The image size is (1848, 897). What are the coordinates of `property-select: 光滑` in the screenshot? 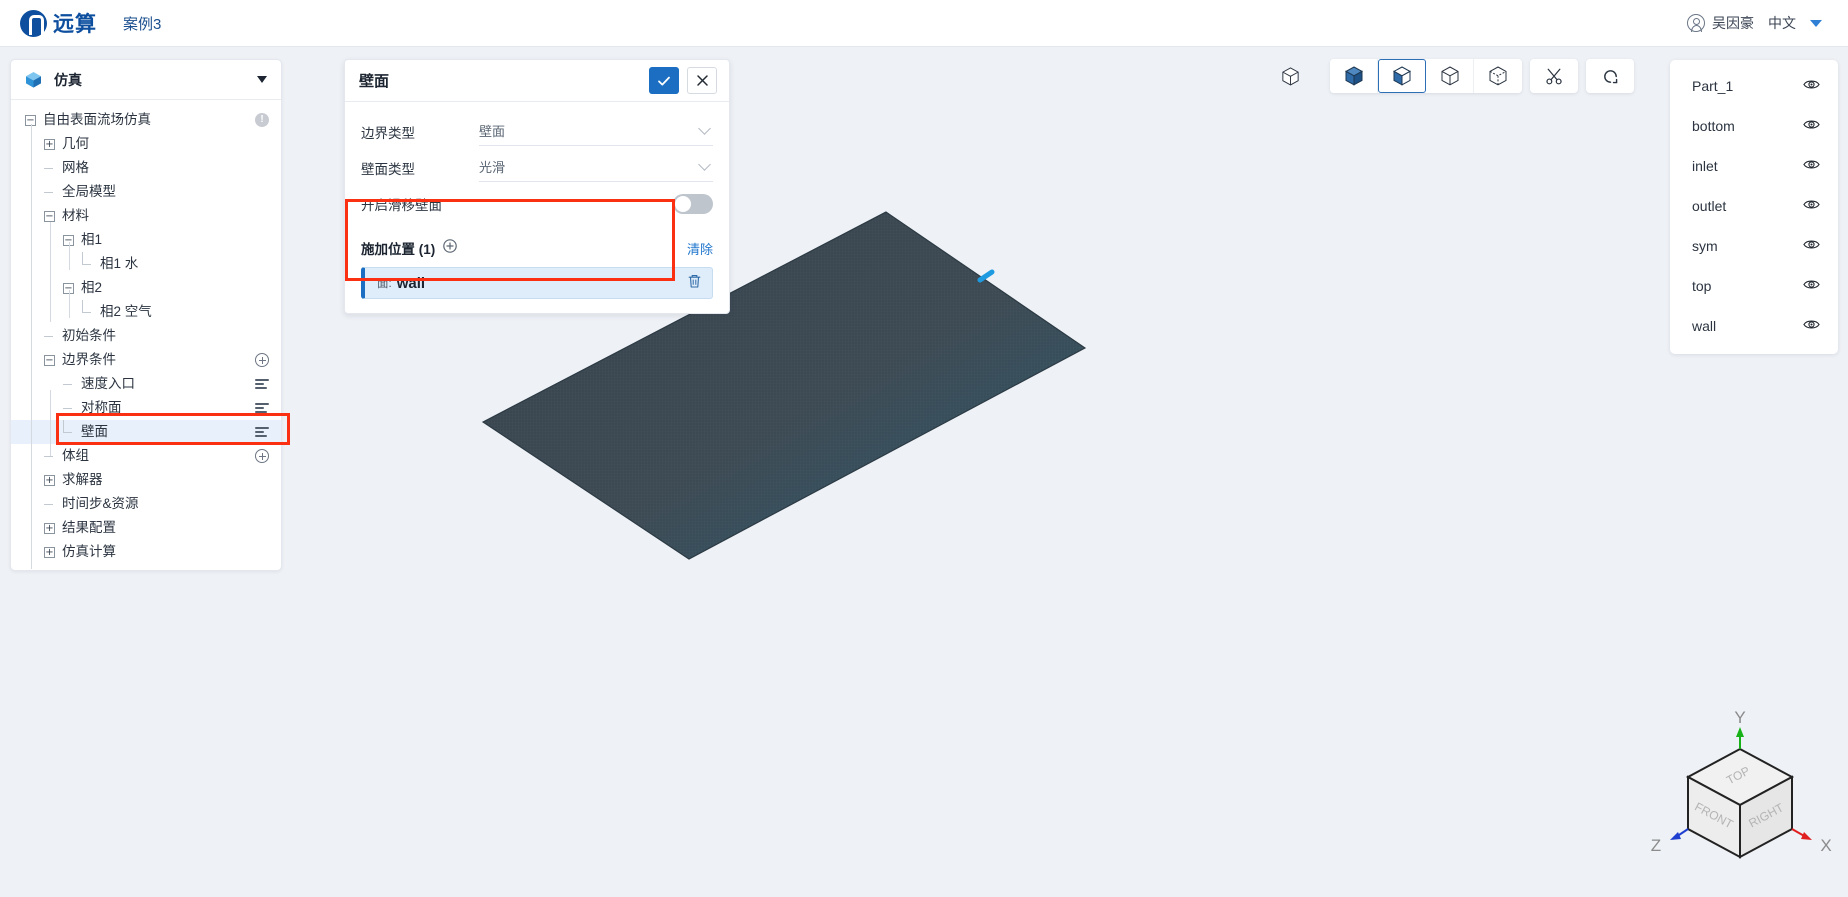 It's located at (596, 168).